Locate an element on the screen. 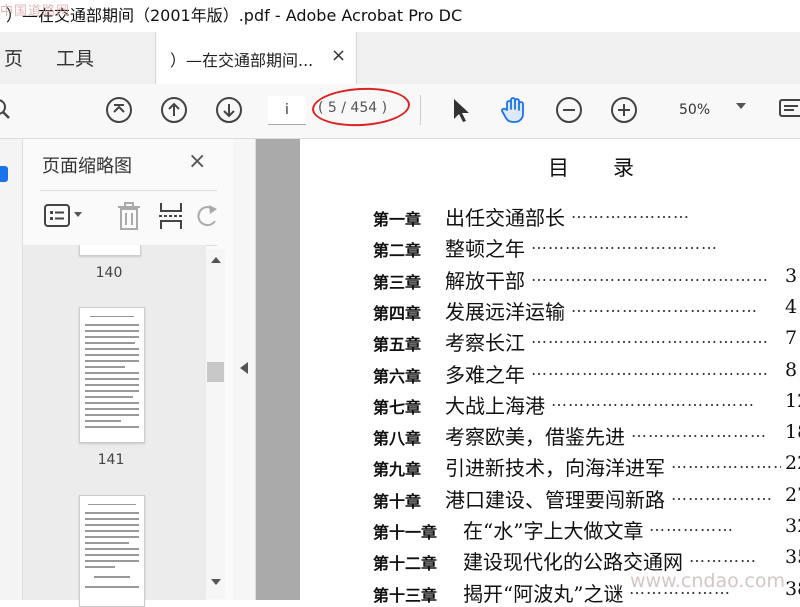  select-tool-icon is located at coordinates (461, 110).